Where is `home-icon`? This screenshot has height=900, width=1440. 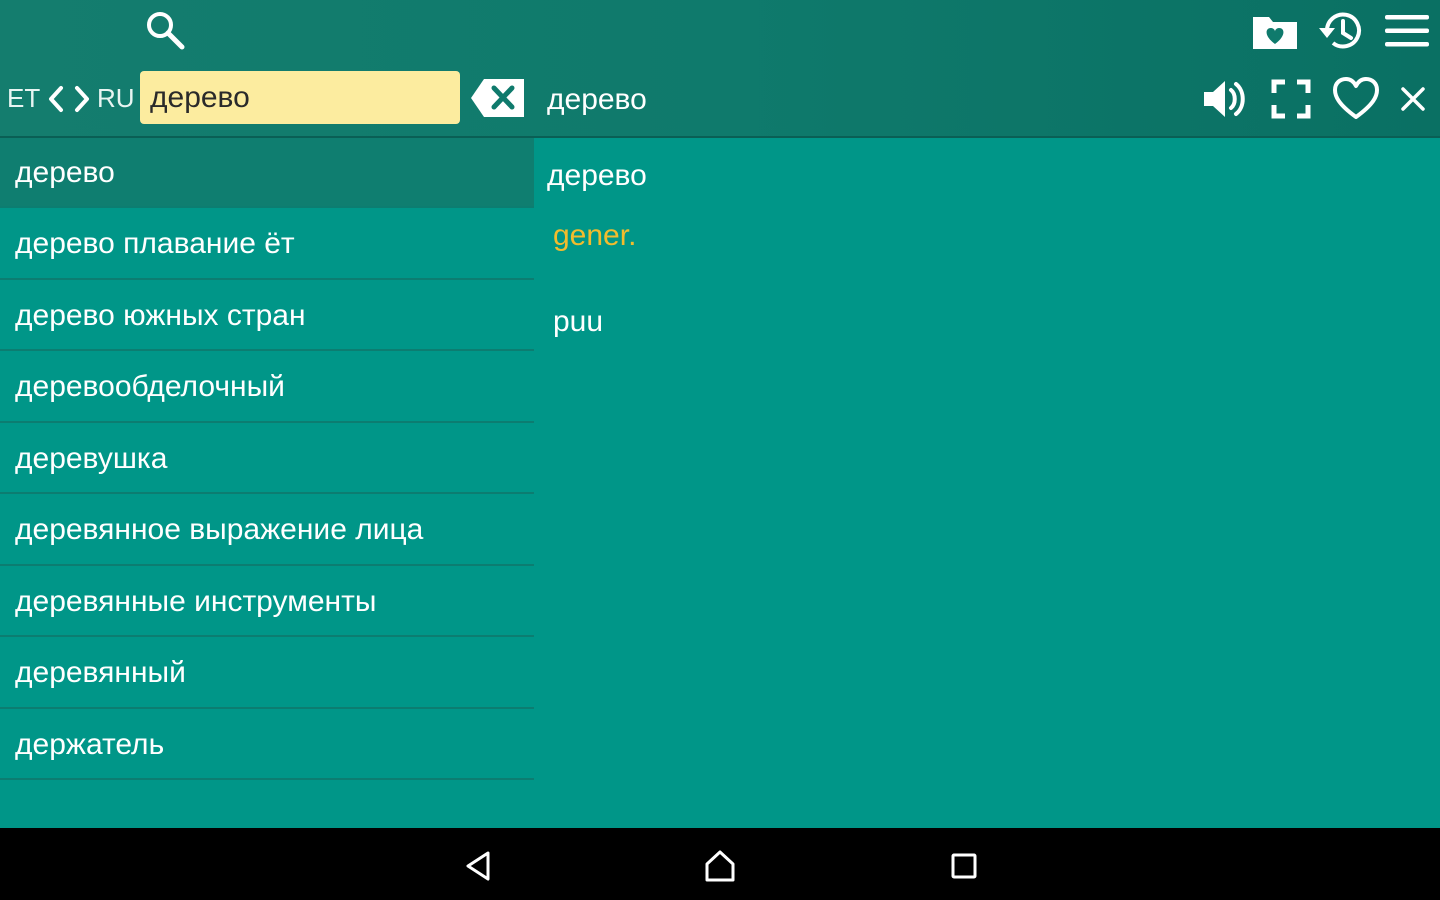 home-icon is located at coordinates (720, 866).